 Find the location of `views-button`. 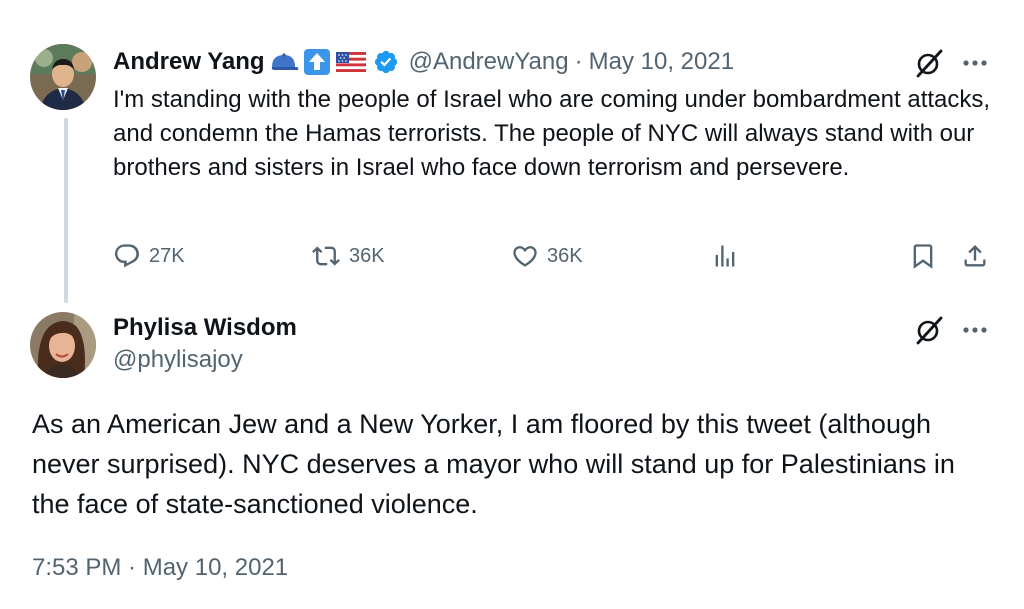

views-button is located at coordinates (725, 256).